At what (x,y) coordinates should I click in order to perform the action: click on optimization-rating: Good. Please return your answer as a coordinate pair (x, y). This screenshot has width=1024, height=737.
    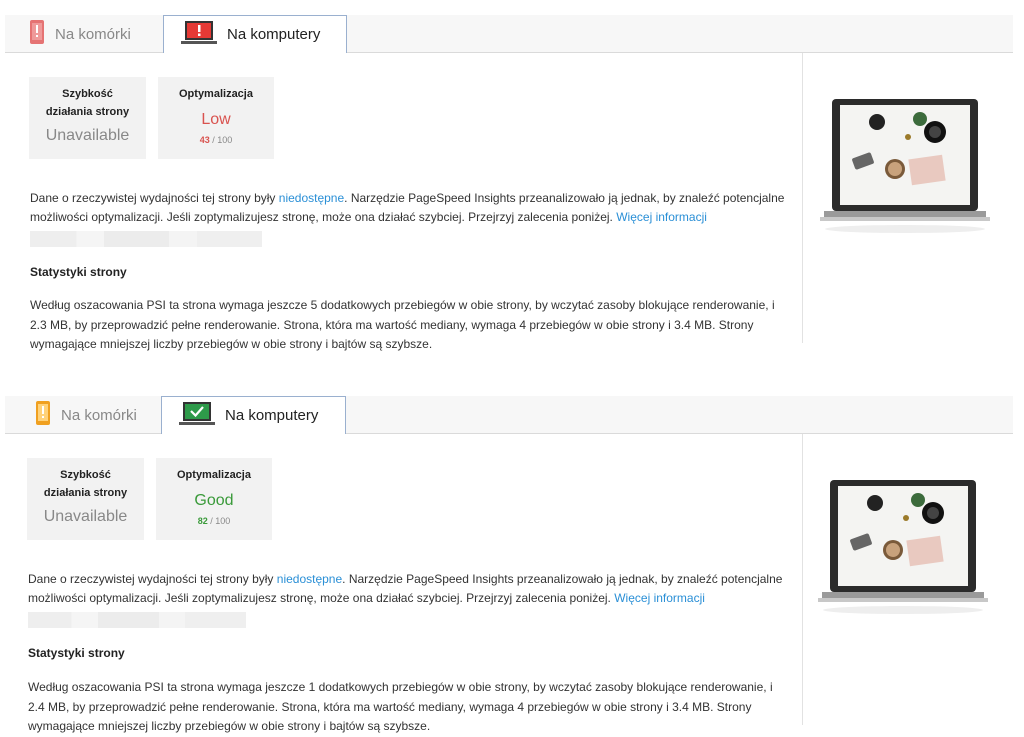
    Looking at the image, I should click on (214, 500).